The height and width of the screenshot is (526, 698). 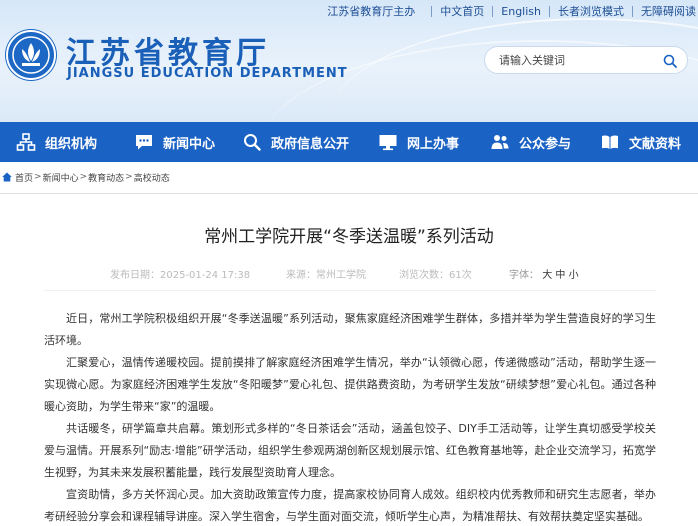 I want to click on org-chart-icon, so click(x=26, y=142).